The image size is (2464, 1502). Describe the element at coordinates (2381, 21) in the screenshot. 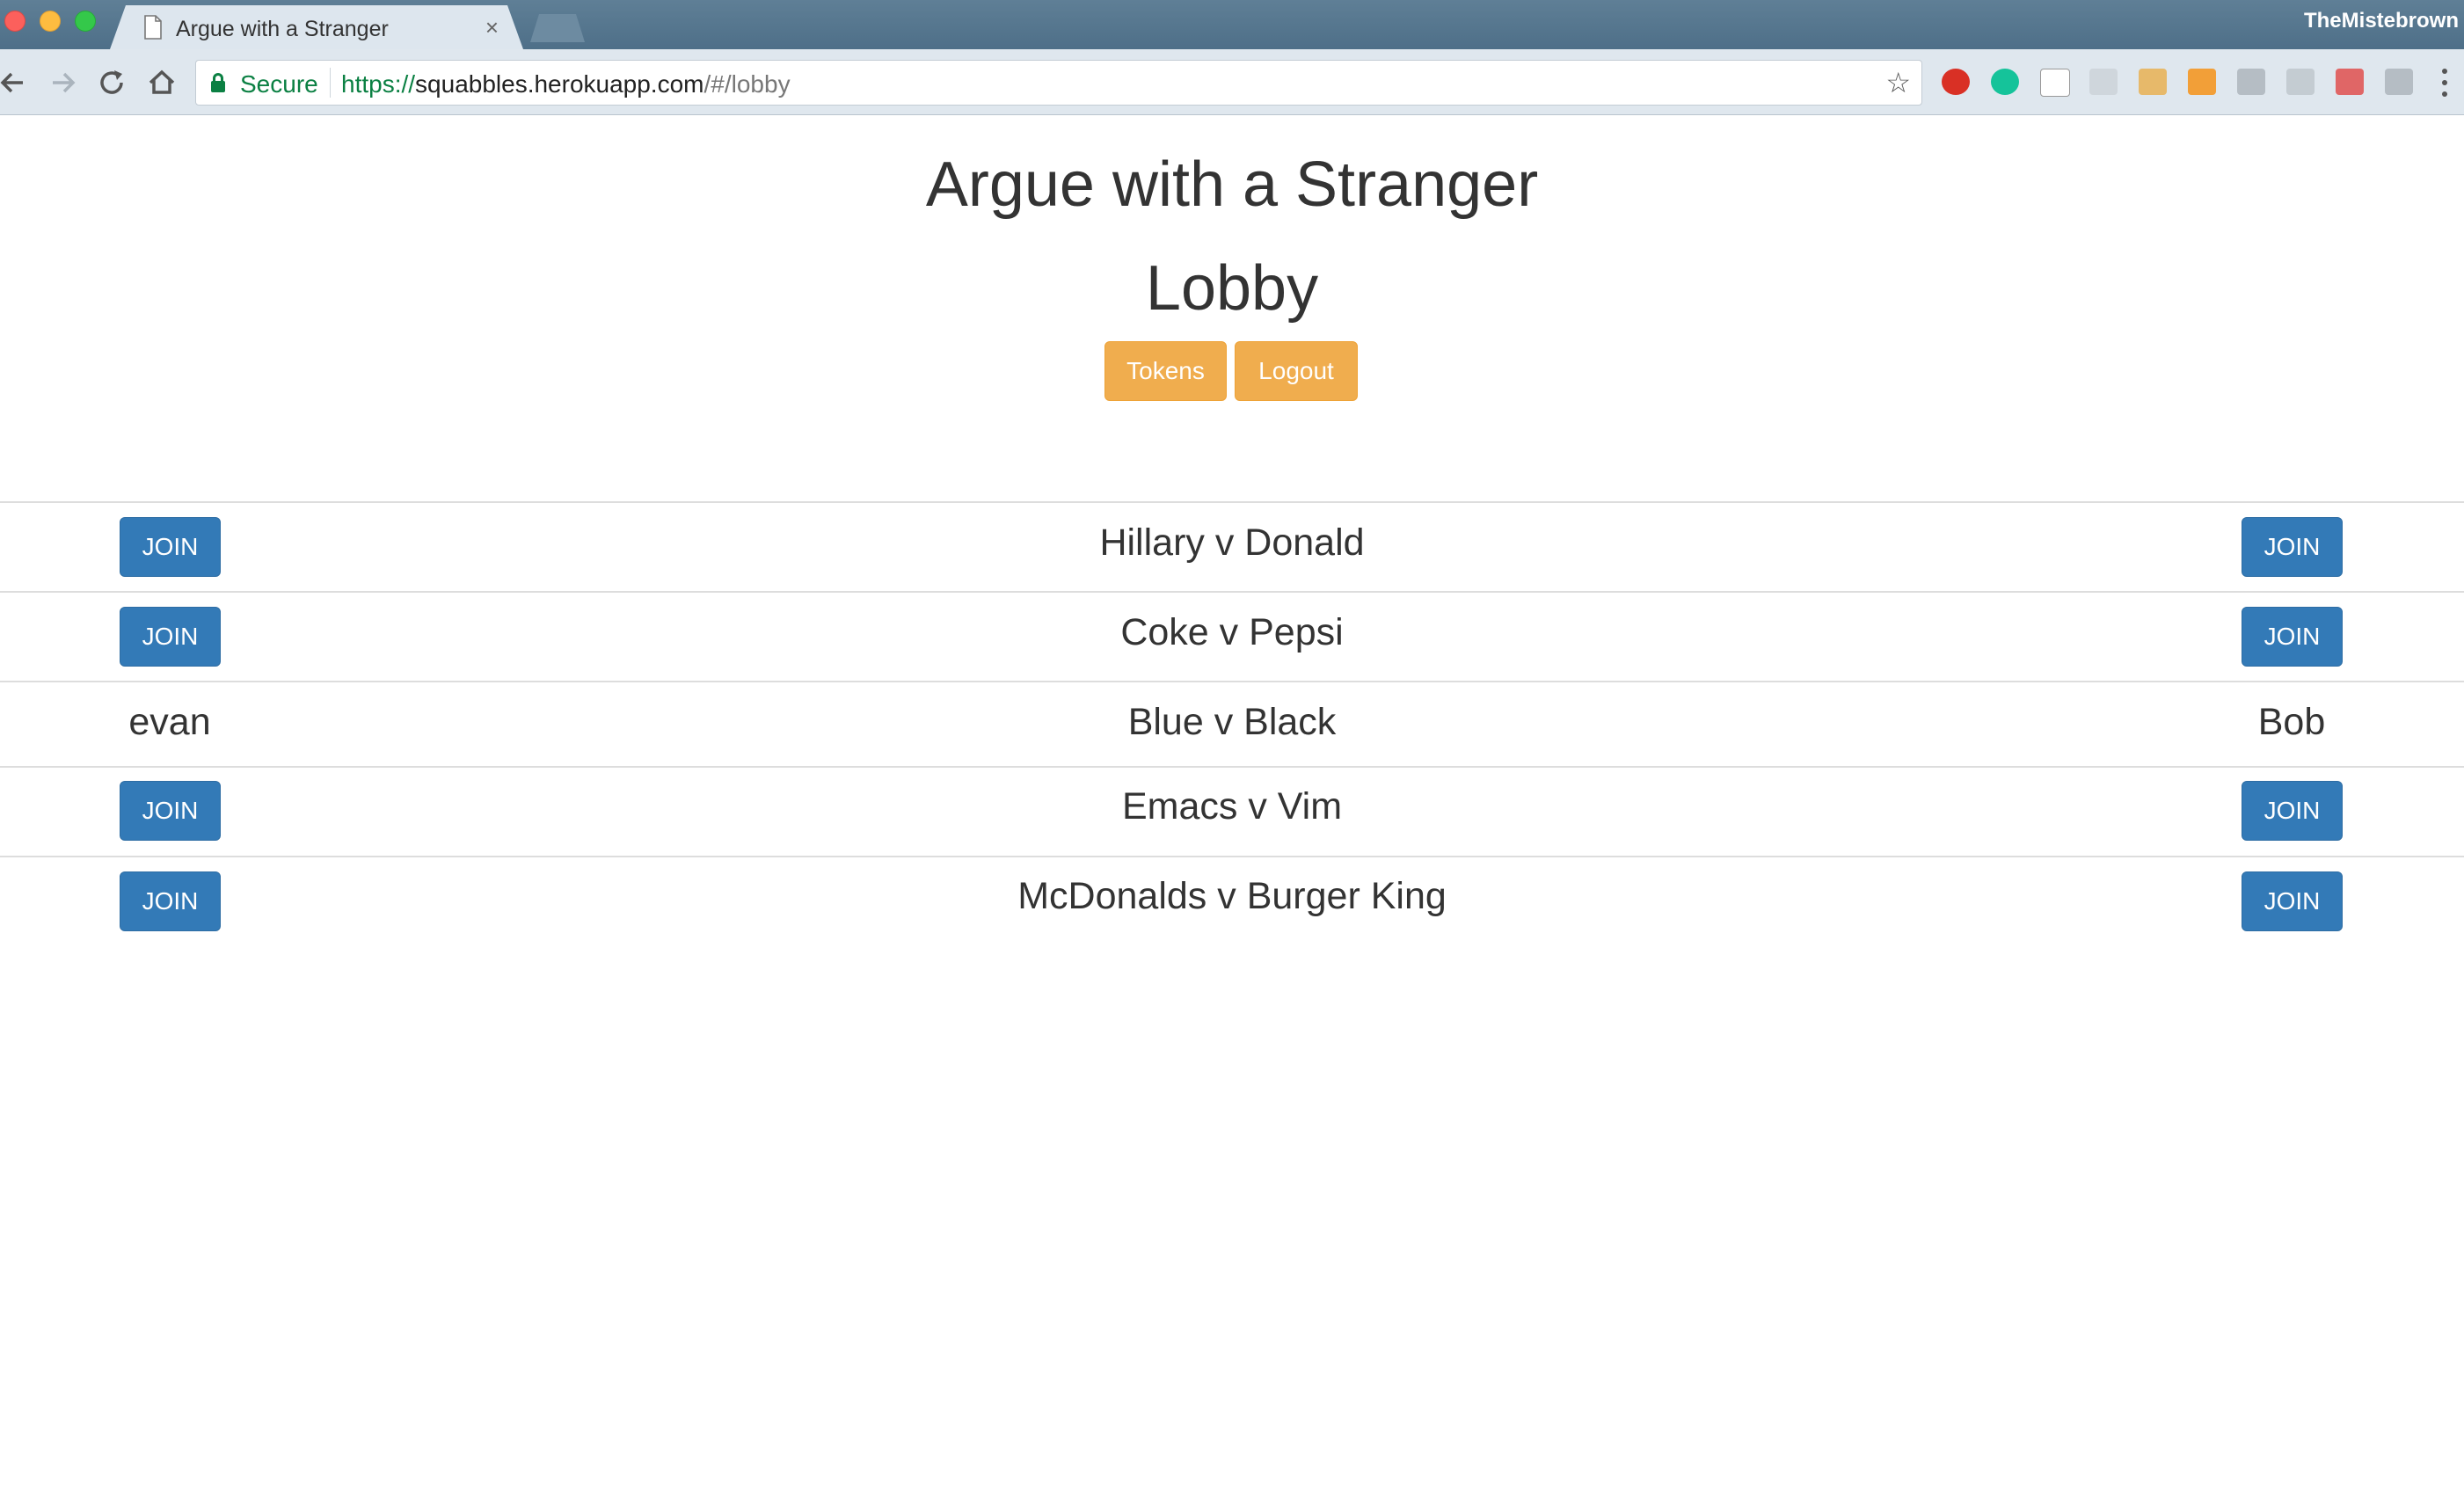

I see `profile-name: TheMistebrown` at that location.